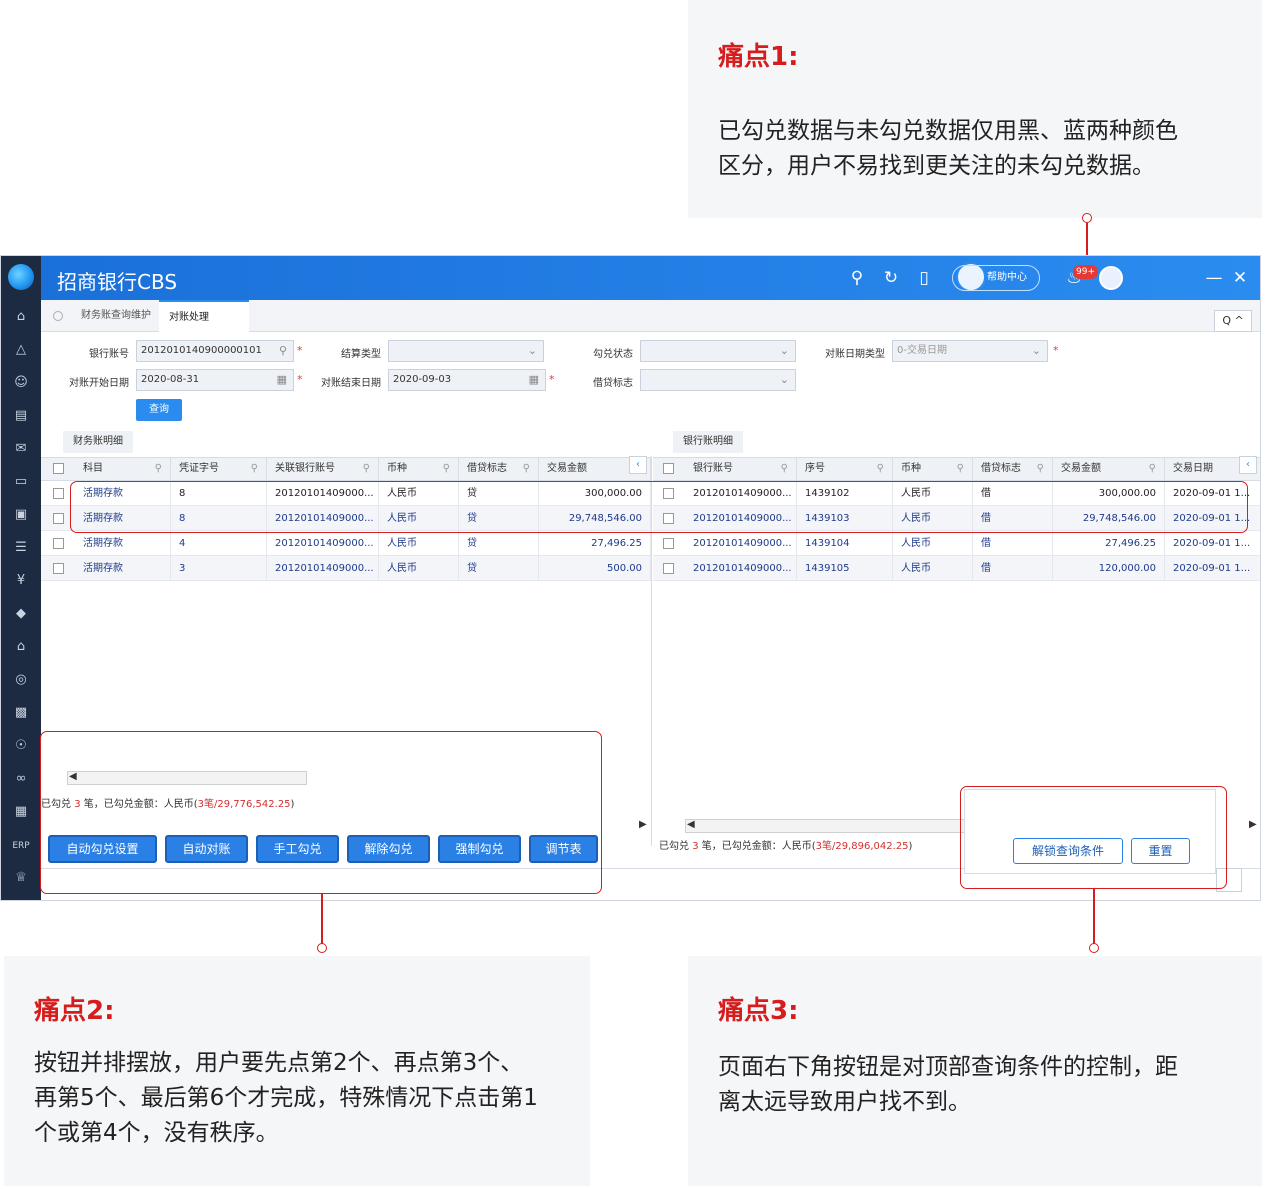 The image size is (1271, 1189). What do you see at coordinates (204, 316) in the screenshot?
I see `tab-reconciliation: 对账处理` at bounding box center [204, 316].